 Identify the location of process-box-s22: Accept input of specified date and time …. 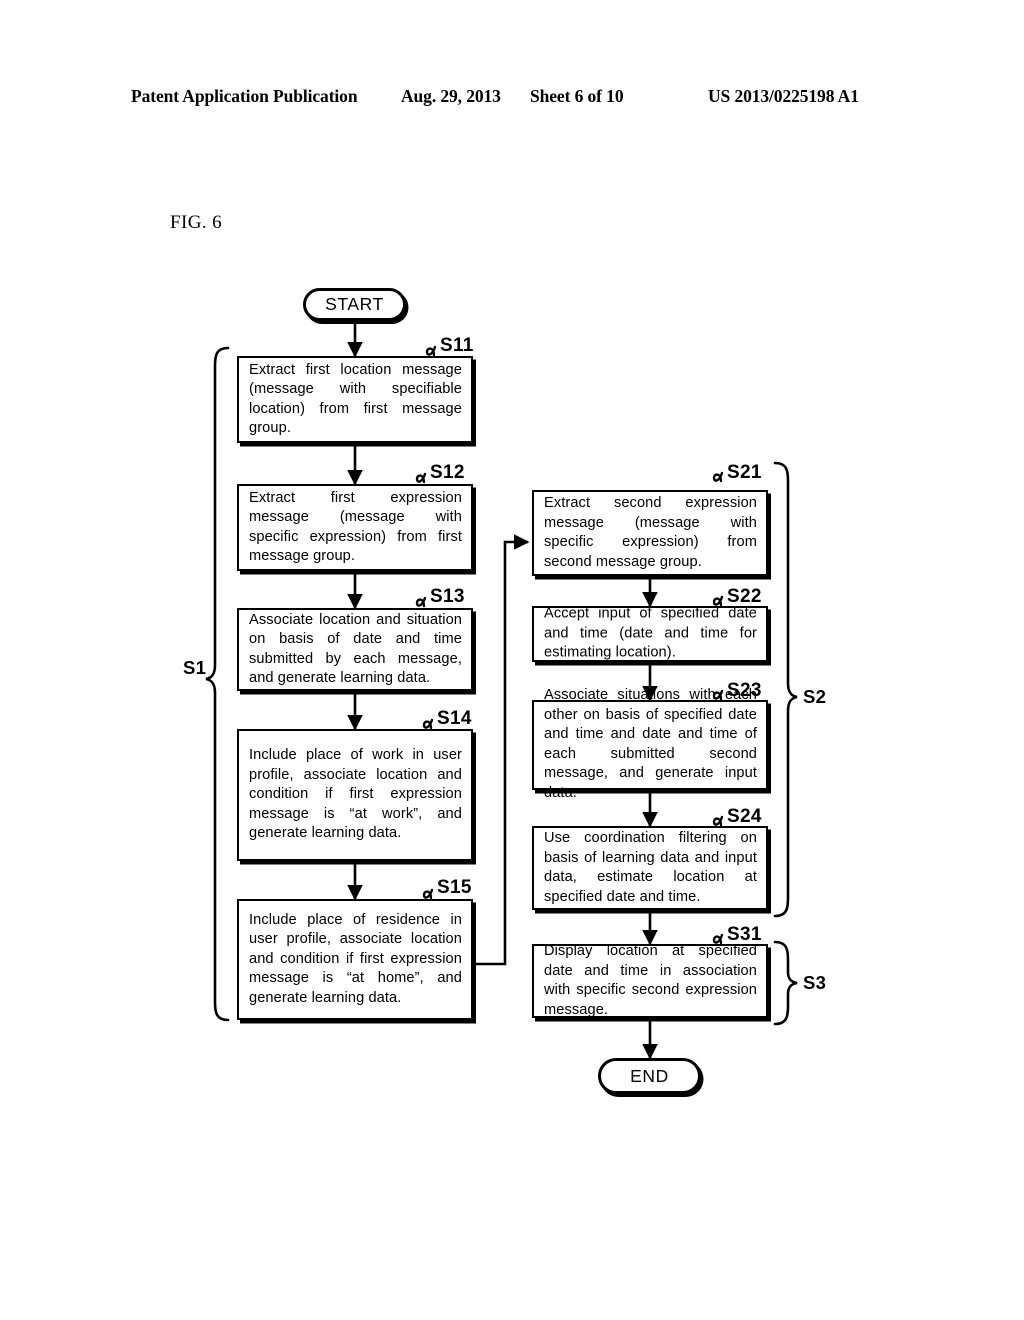
(650, 634).